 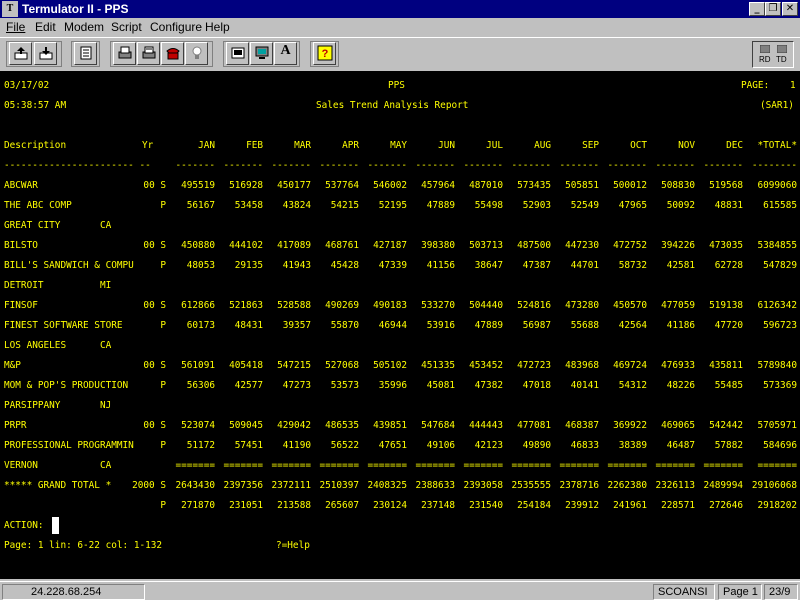 I want to click on row-value-cell: 523074, so click(x=198, y=425).